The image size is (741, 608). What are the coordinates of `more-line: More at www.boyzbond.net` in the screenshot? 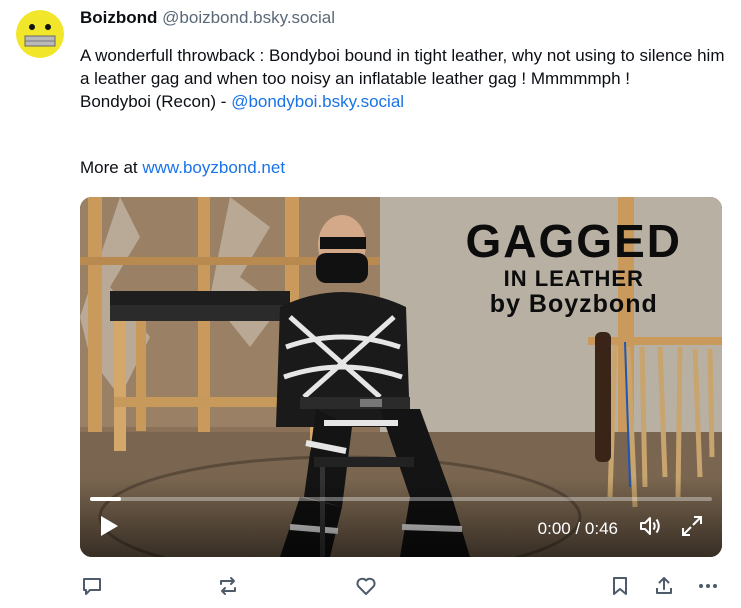 It's located at (182, 168).